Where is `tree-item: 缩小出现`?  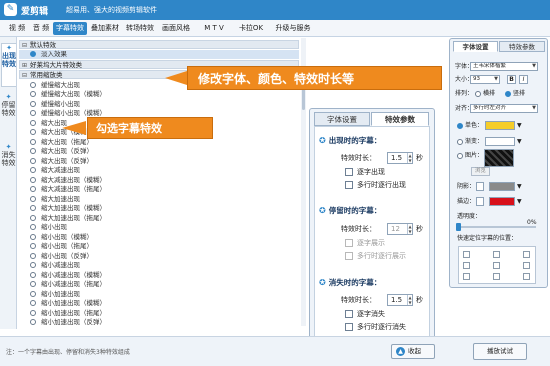 tree-item: 缩小出现 is located at coordinates (159, 227).